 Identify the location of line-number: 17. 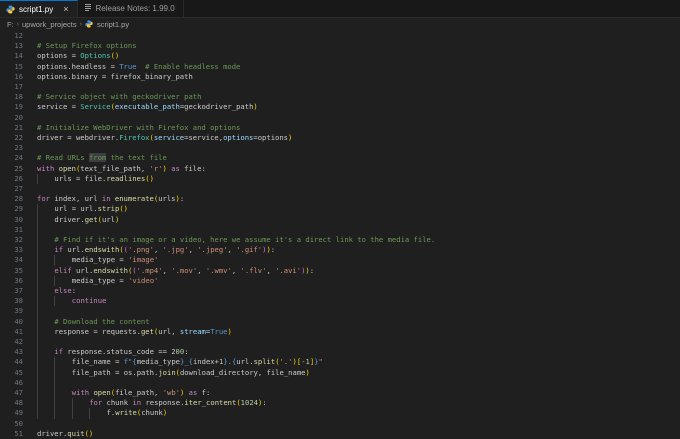
(18, 86).